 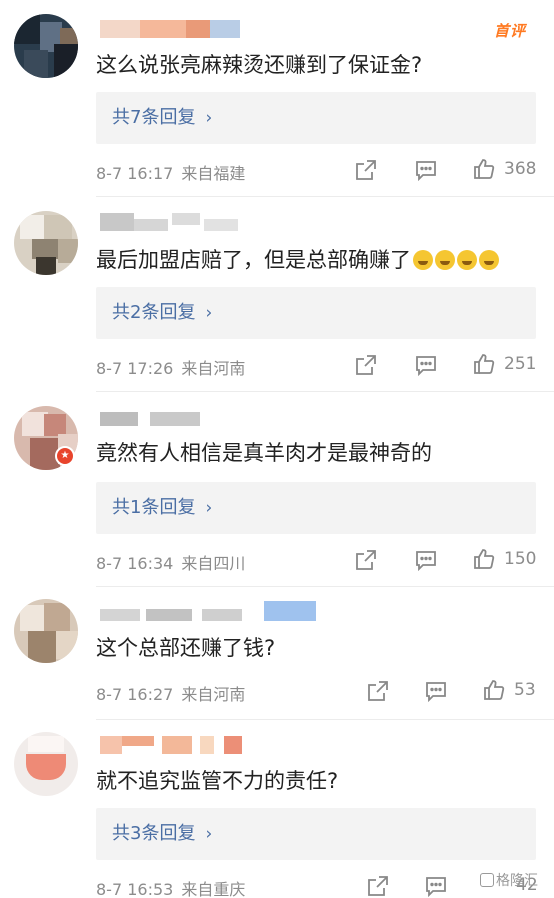 I want to click on comment-text: 这个总部还赚了钱?, so click(x=186, y=648).